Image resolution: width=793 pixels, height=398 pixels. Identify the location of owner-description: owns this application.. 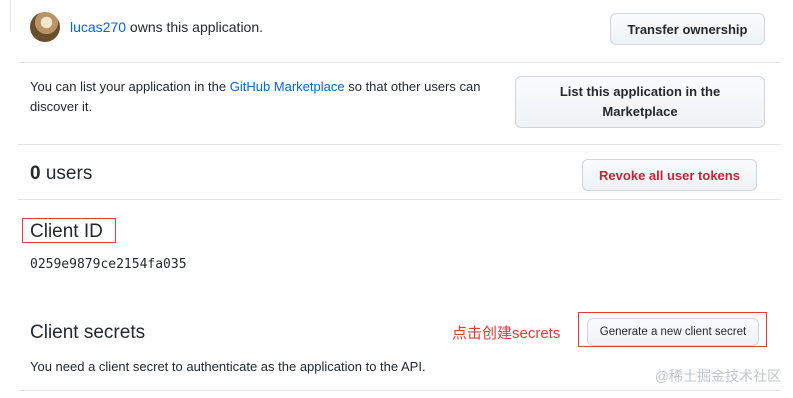
(195, 27).